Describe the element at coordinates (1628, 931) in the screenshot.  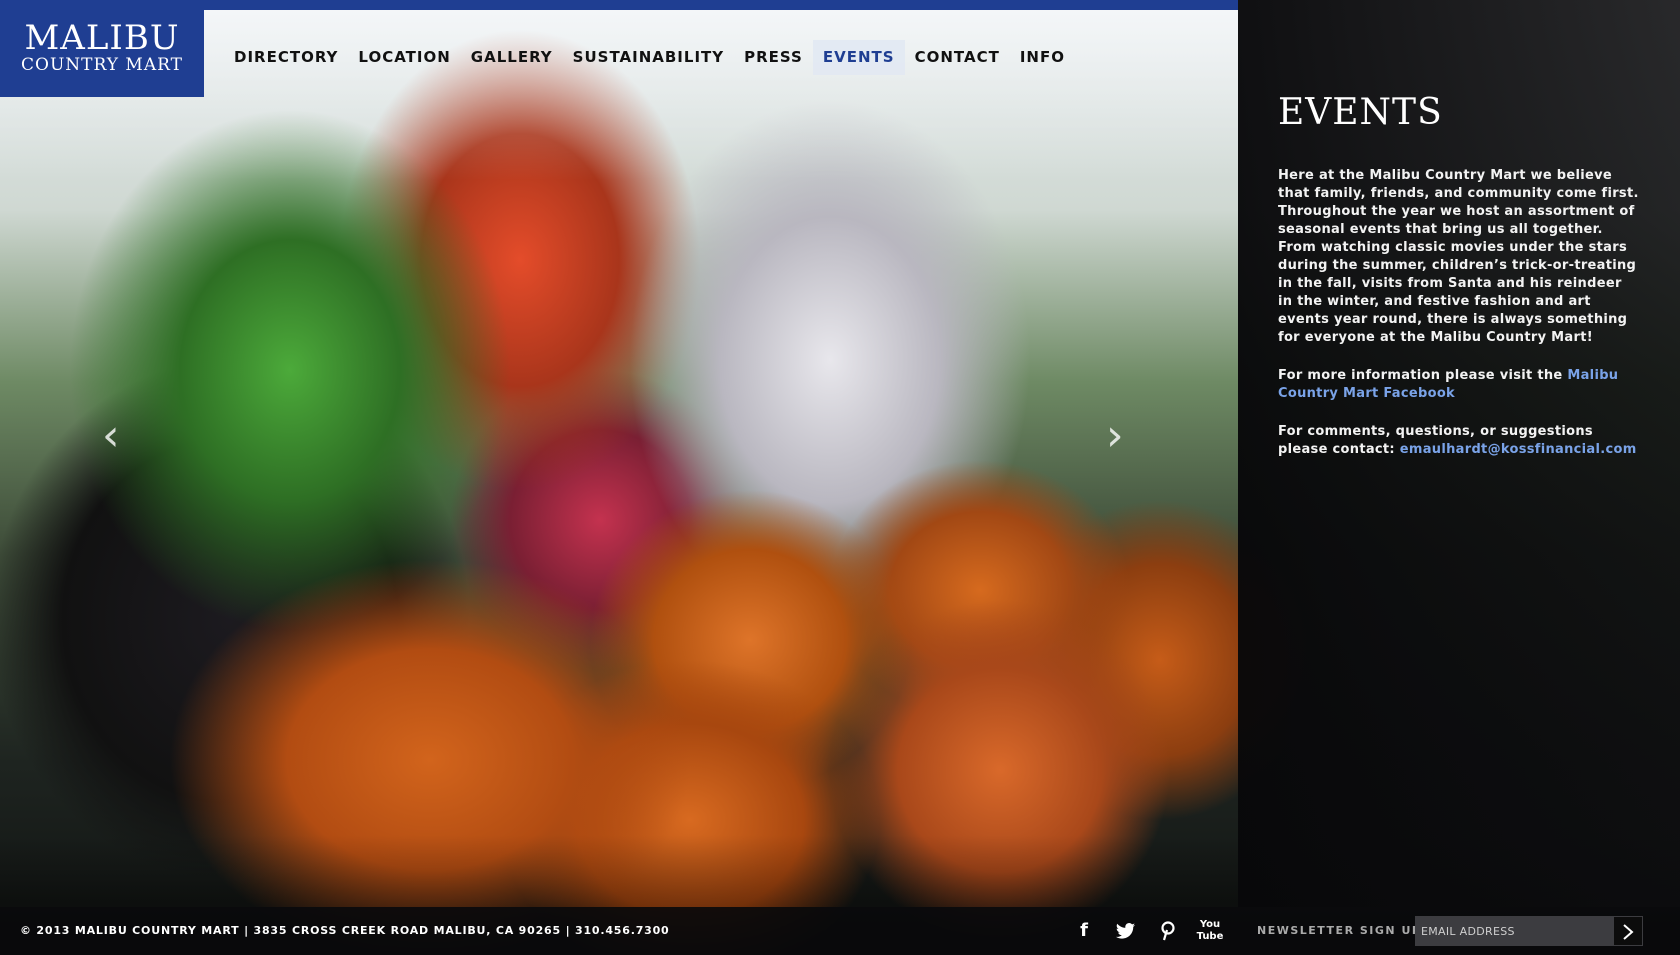
I see `newsletter-submit-button` at that location.